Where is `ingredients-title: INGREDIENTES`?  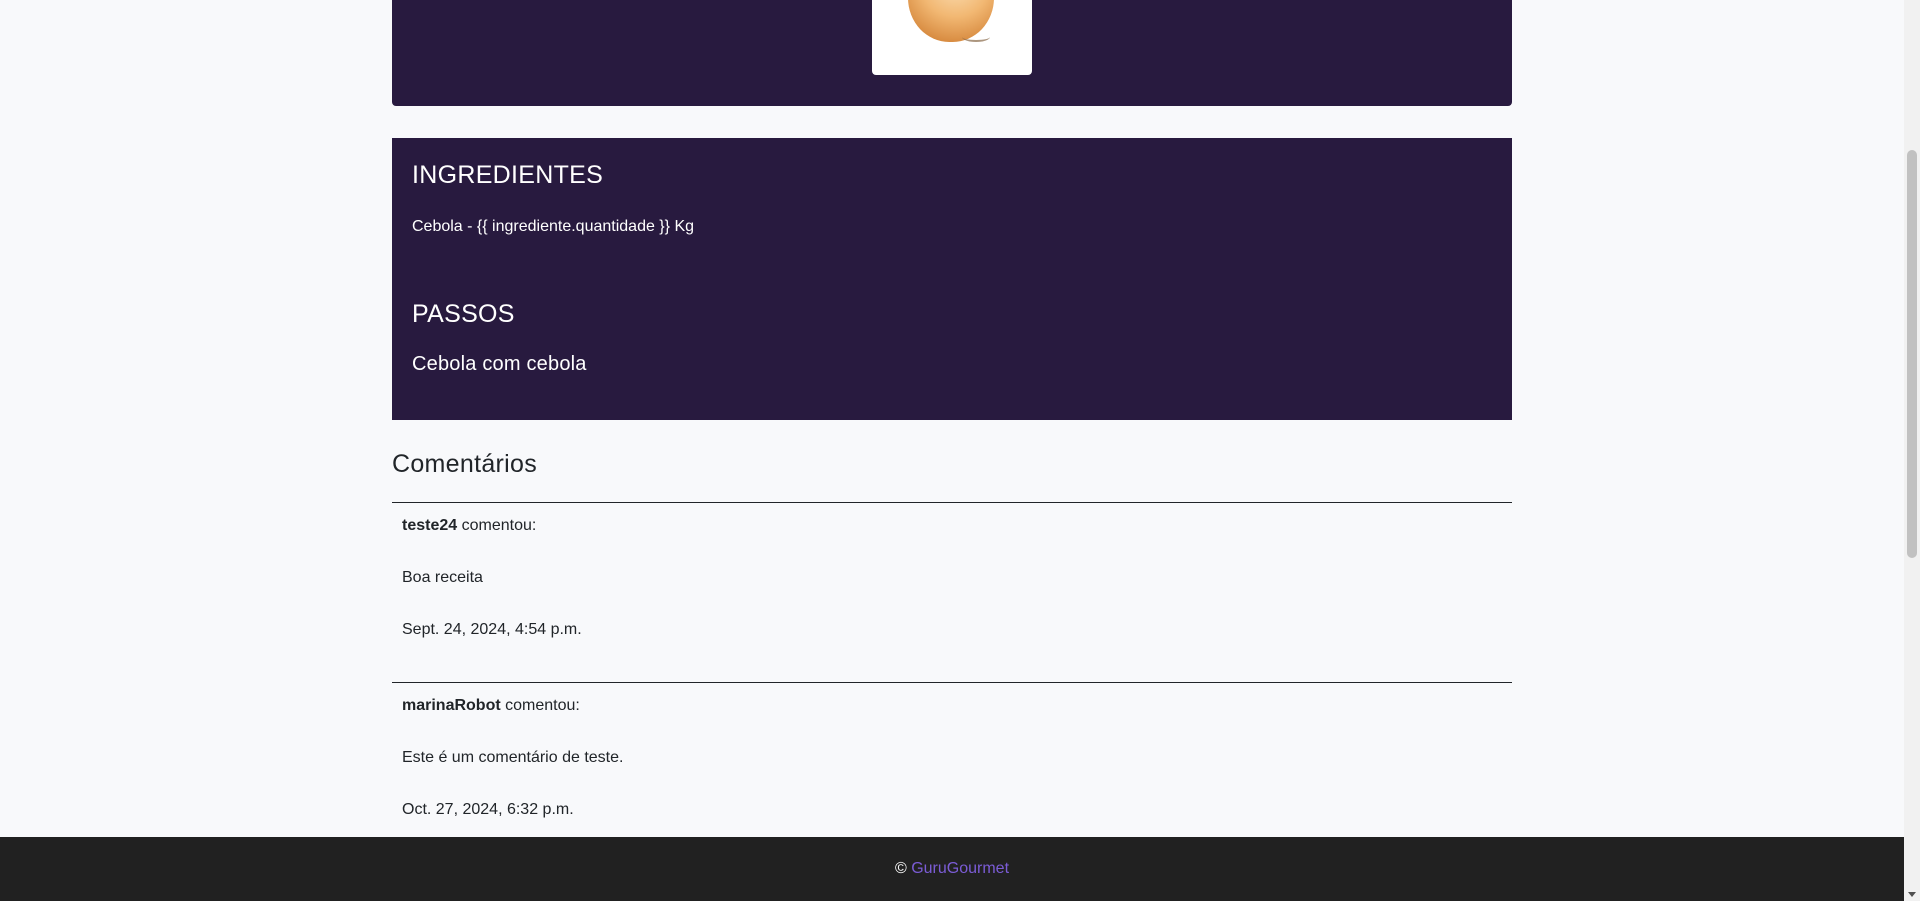
ingredients-title: INGREDIENTES is located at coordinates (508, 175).